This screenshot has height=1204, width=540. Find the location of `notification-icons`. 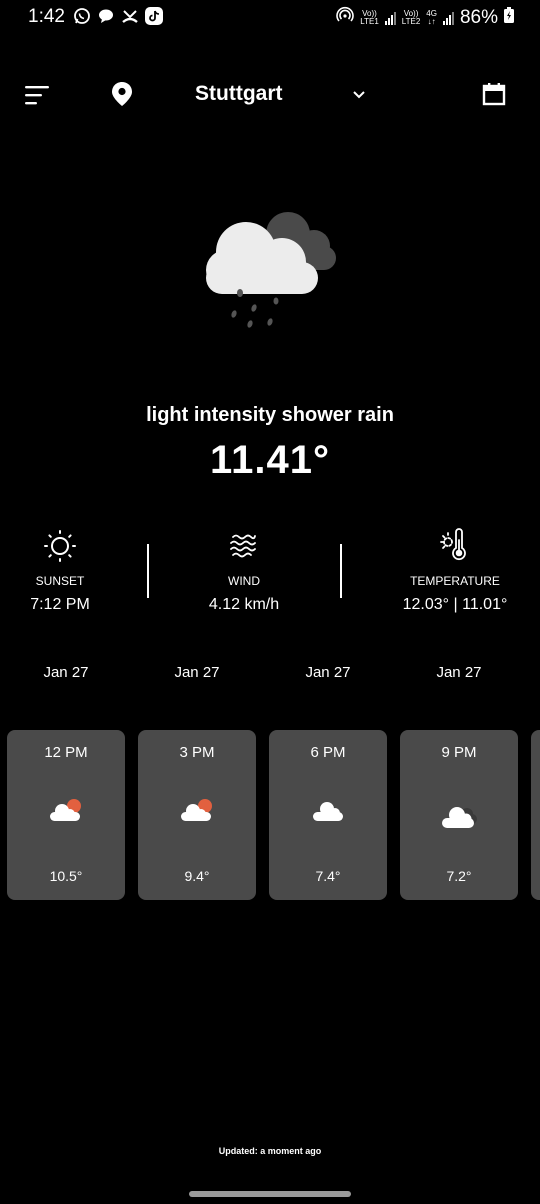

notification-icons is located at coordinates (118, 16).